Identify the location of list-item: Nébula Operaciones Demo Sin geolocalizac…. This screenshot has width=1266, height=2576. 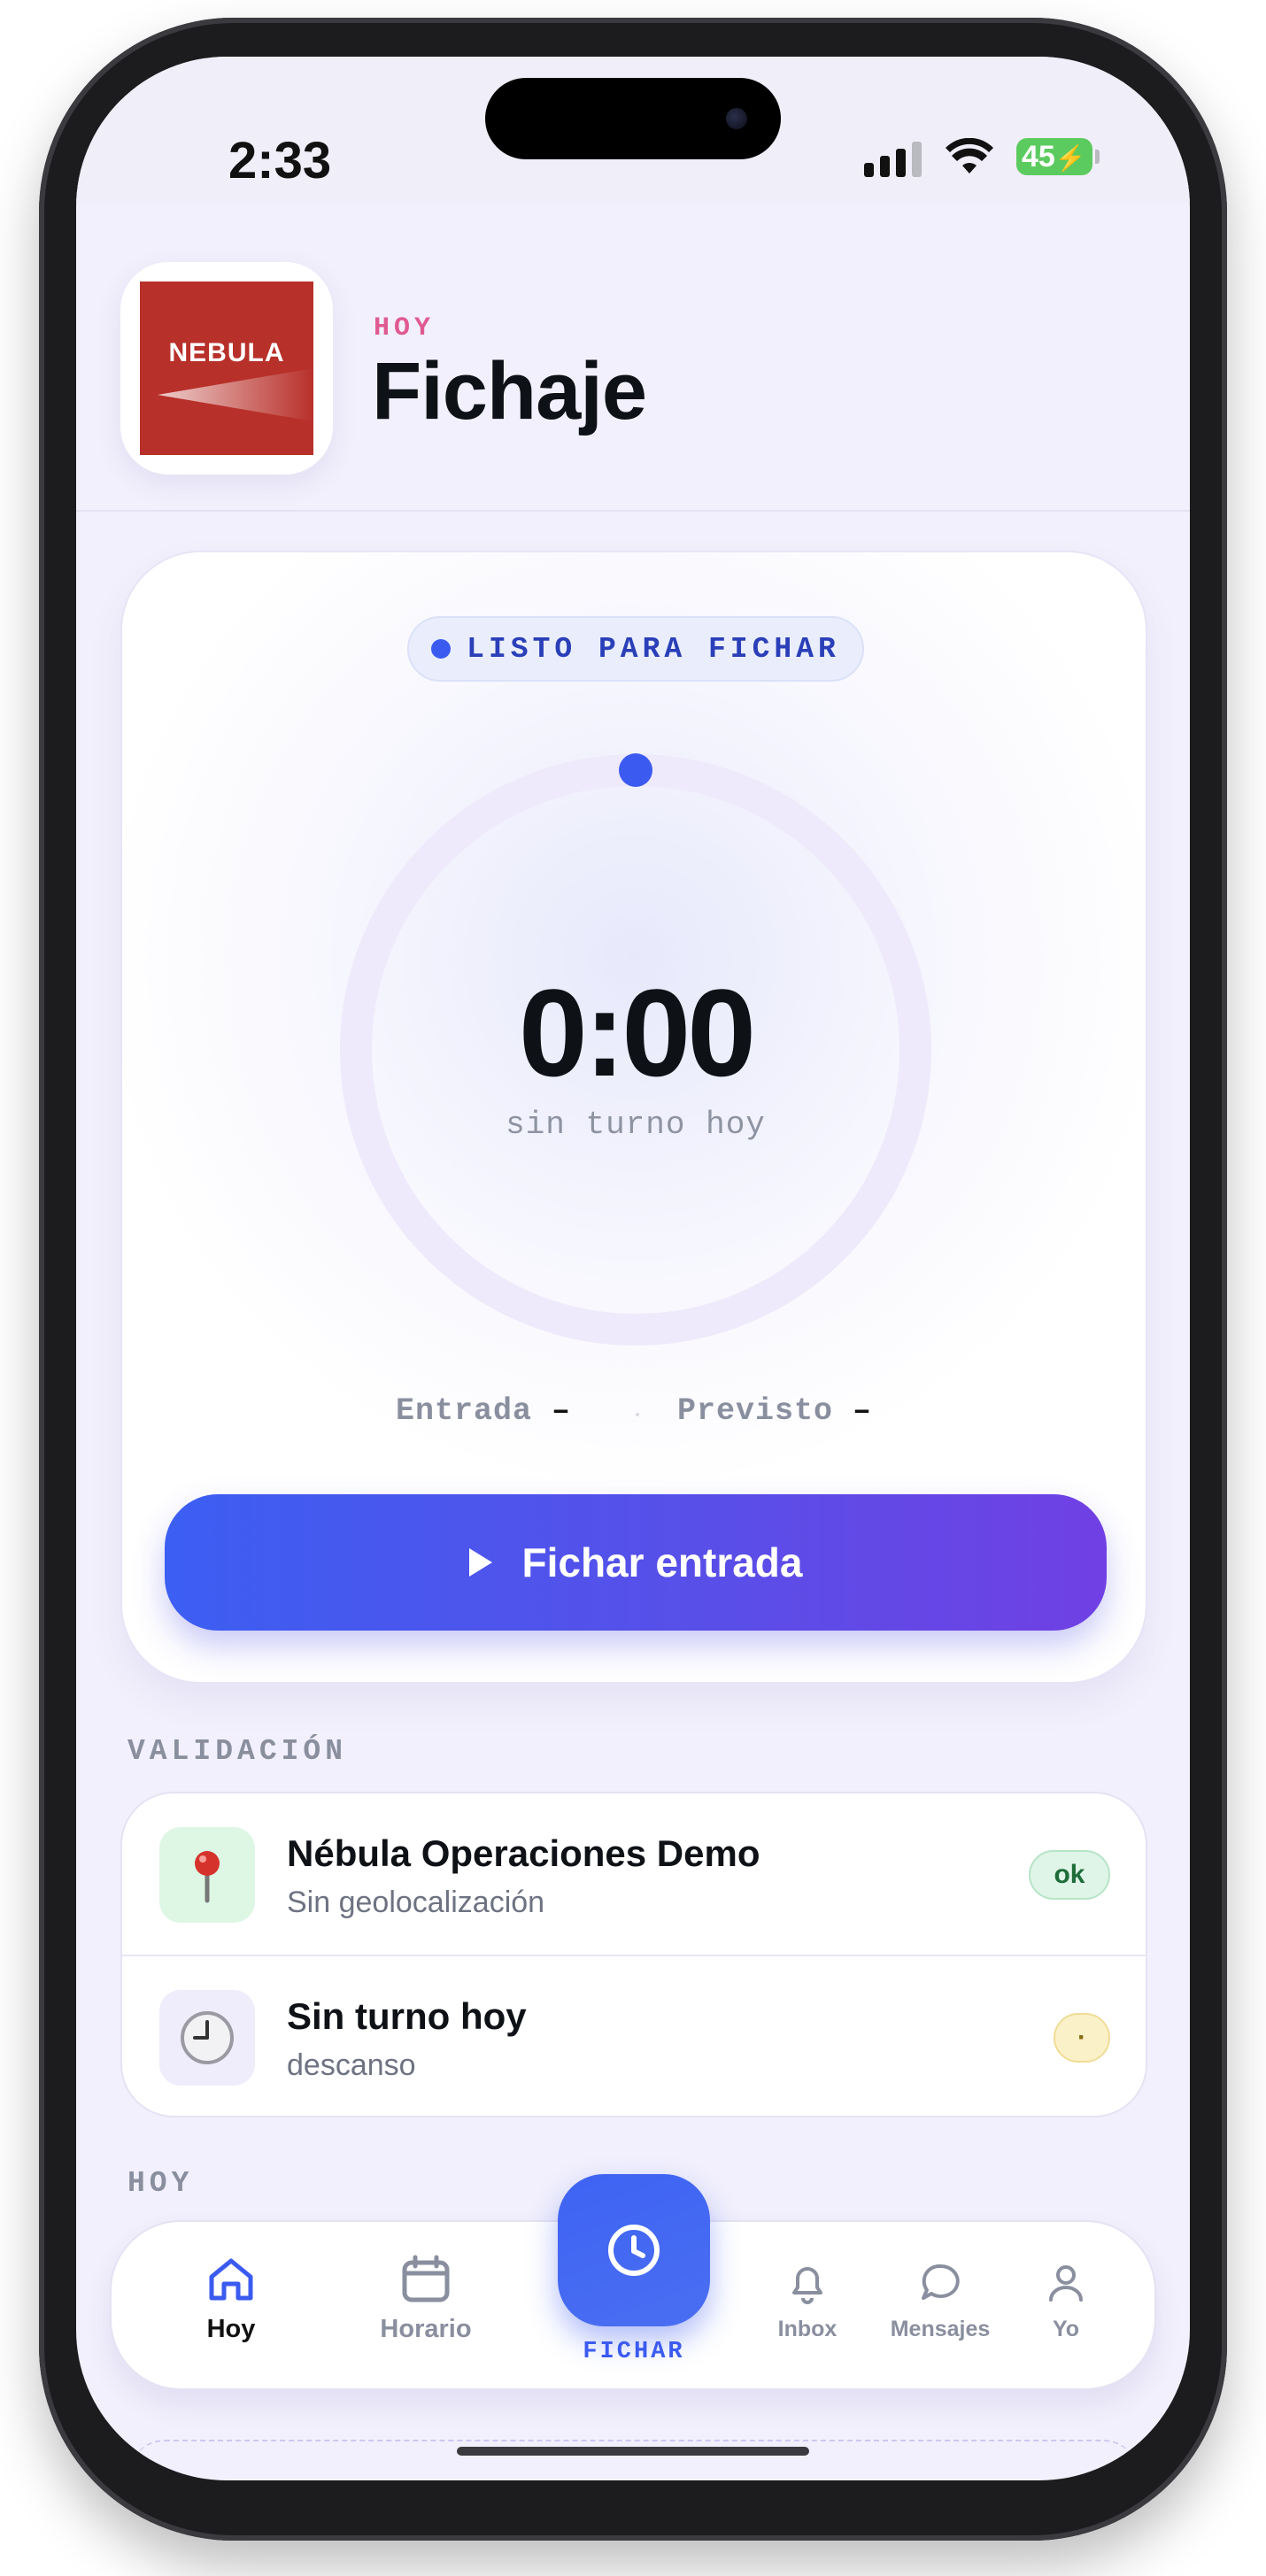
(634, 1874).